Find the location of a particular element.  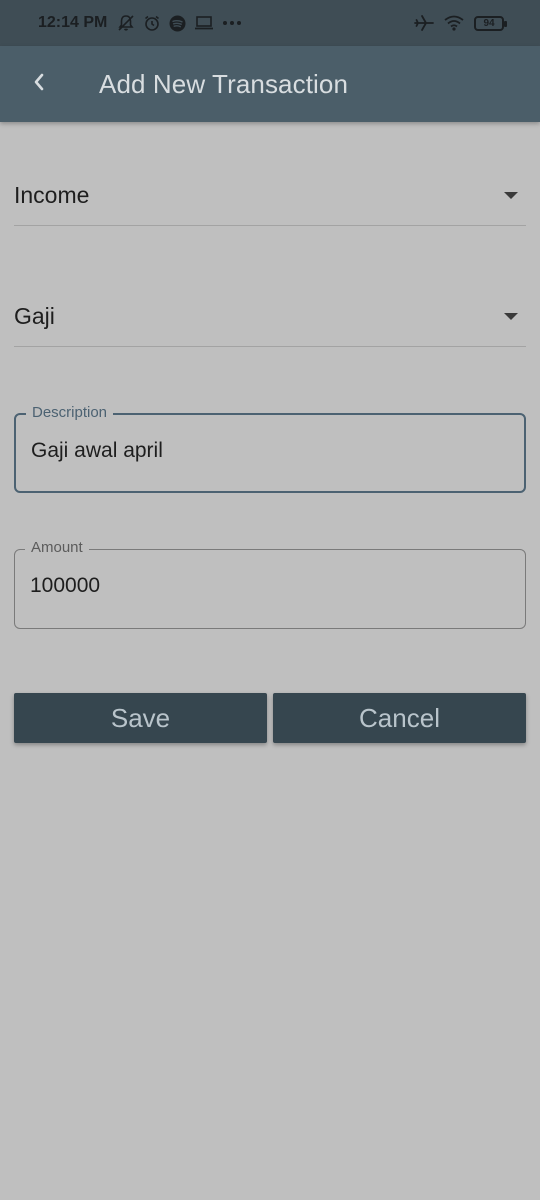

app-bar: Add New Transaction is located at coordinates (270, 84).